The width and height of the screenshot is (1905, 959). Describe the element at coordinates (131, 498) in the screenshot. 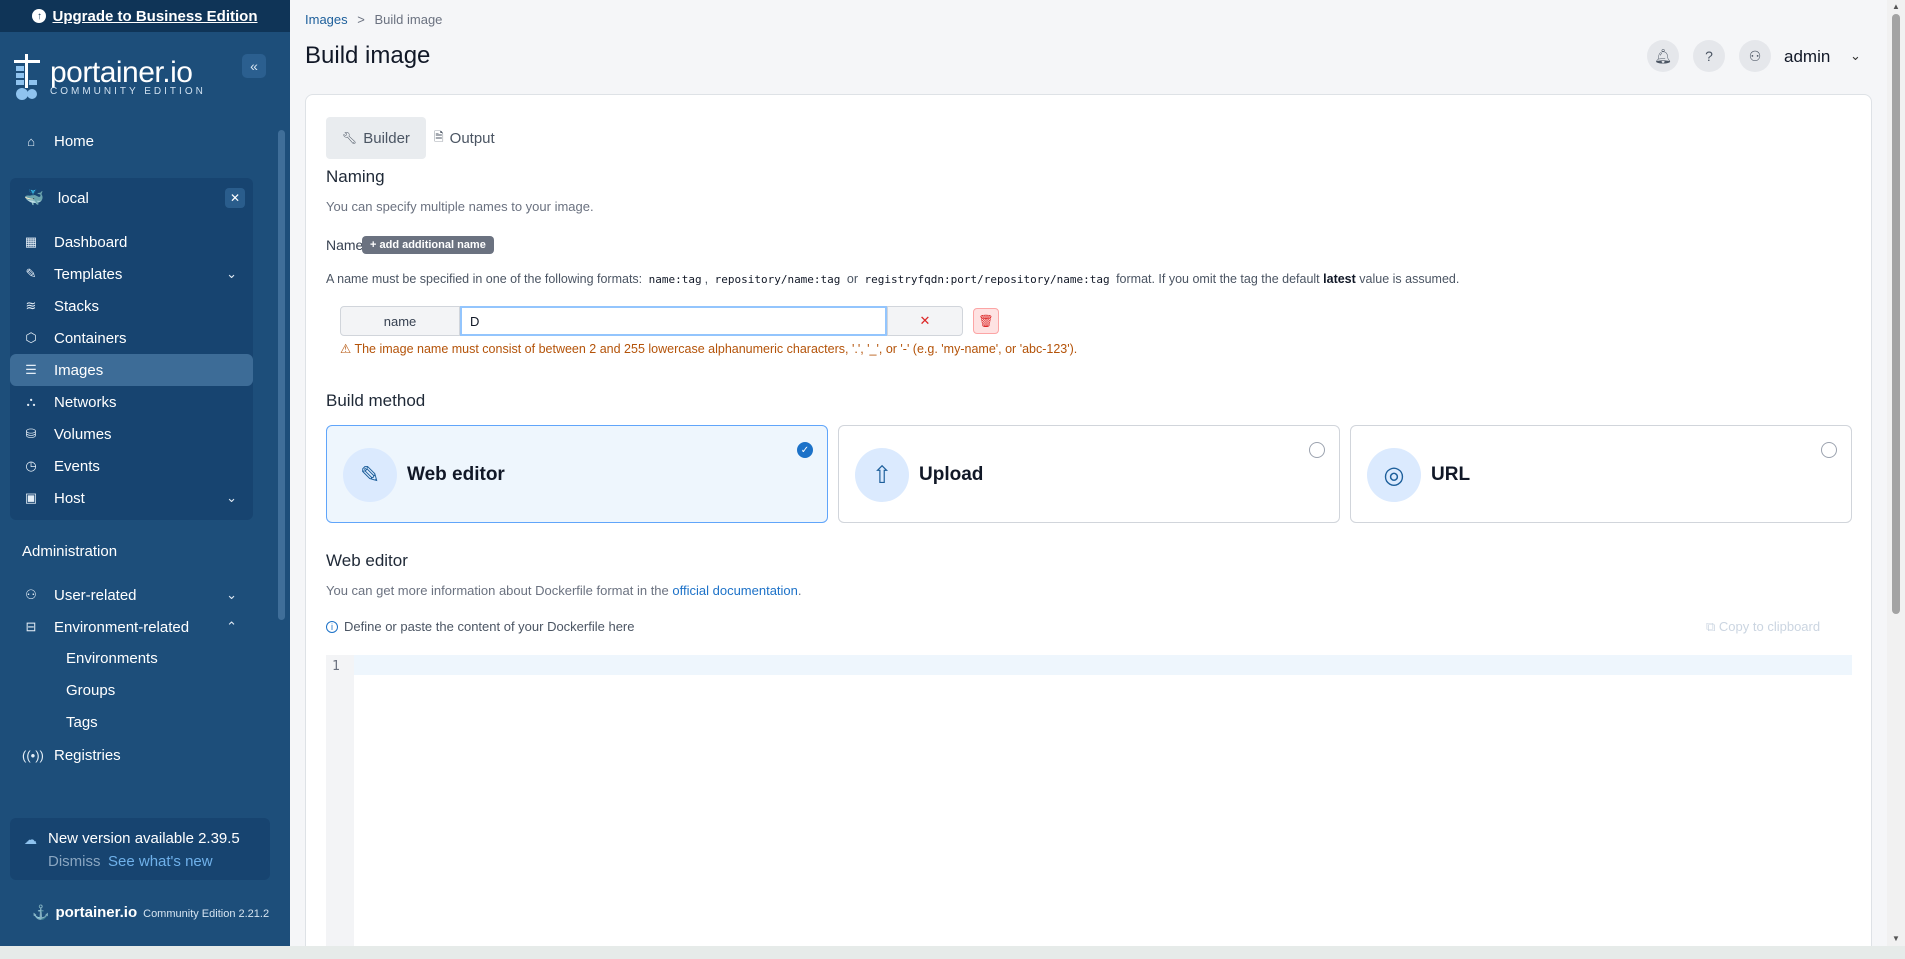

I see `sidebar-item-host: ▣ Host ⌄` at that location.